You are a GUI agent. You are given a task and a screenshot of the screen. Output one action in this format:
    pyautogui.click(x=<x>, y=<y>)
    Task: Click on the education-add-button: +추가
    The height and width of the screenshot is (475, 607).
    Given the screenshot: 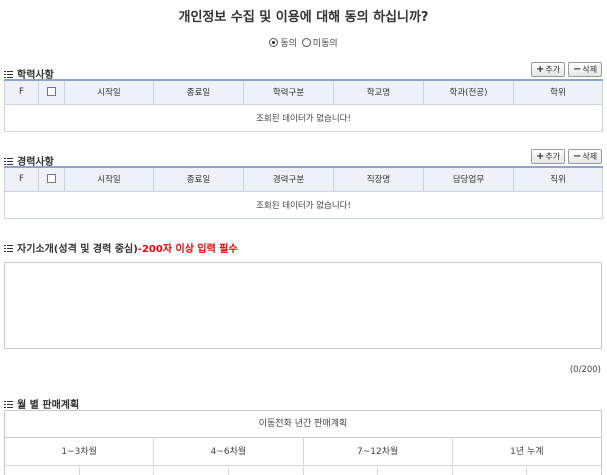 What is the action you would take?
    pyautogui.click(x=548, y=69)
    